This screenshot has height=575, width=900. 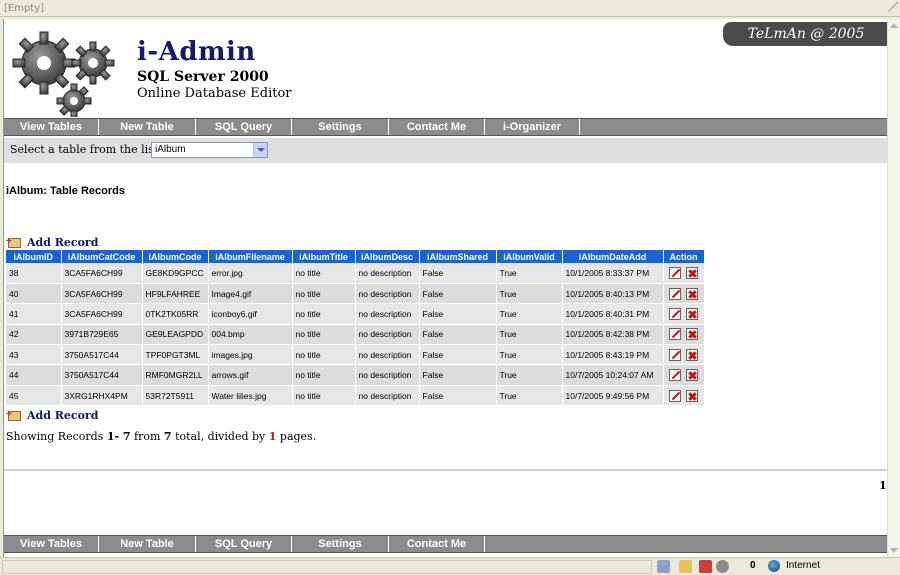 What do you see at coordinates (34, 256) in the screenshot?
I see `column-header: iAlbumID` at bounding box center [34, 256].